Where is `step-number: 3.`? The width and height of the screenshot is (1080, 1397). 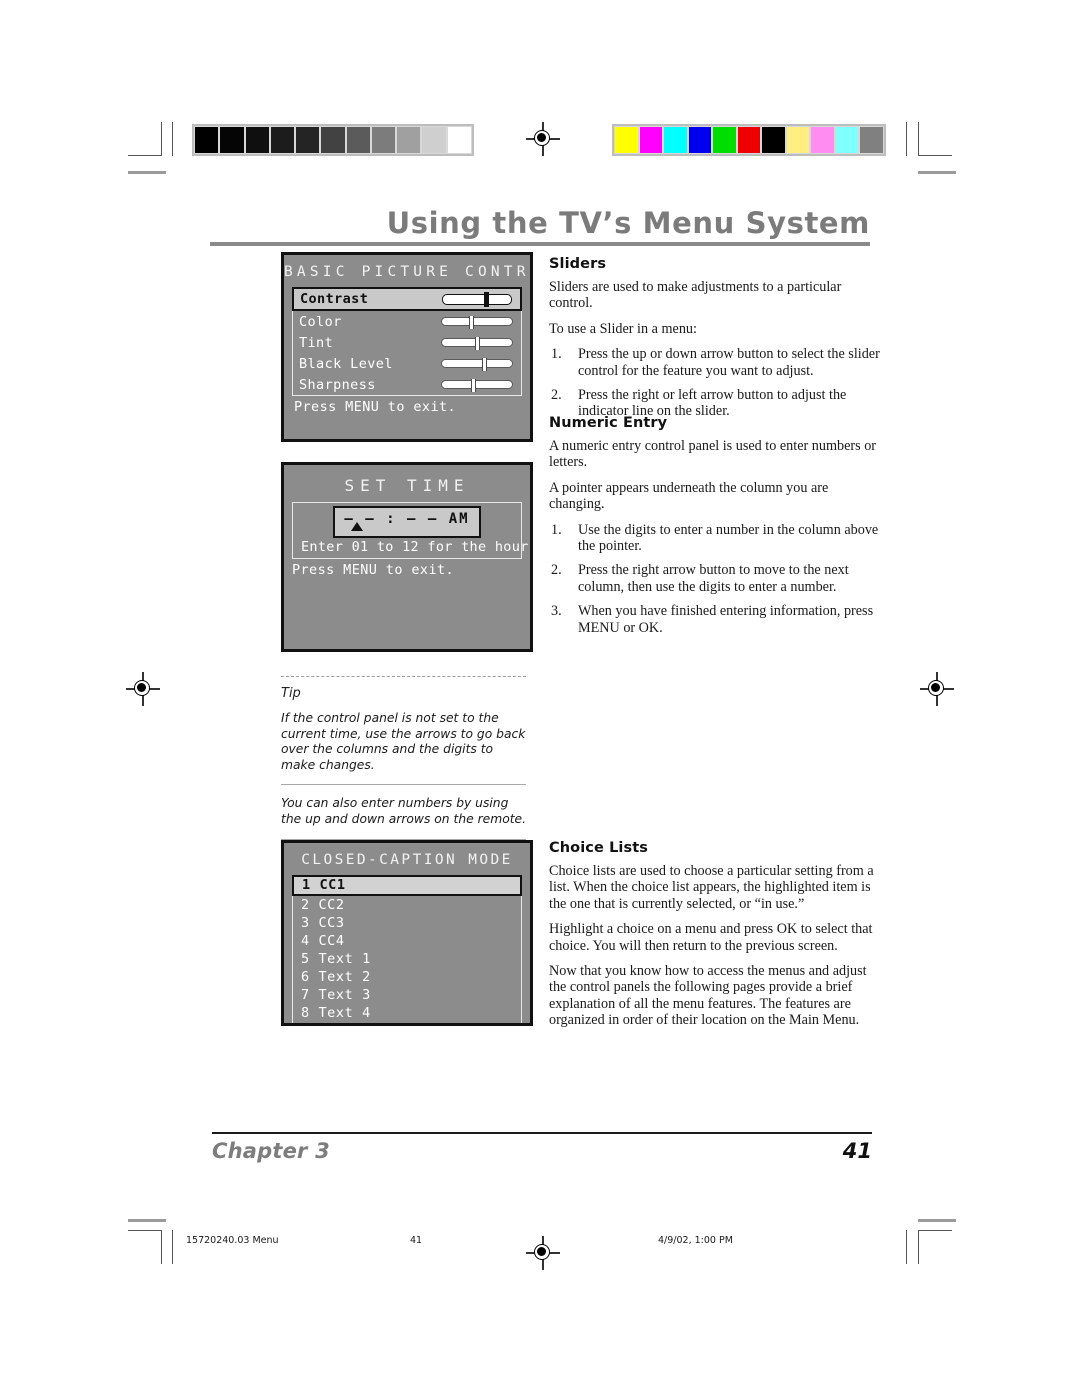 step-number: 3. is located at coordinates (556, 611).